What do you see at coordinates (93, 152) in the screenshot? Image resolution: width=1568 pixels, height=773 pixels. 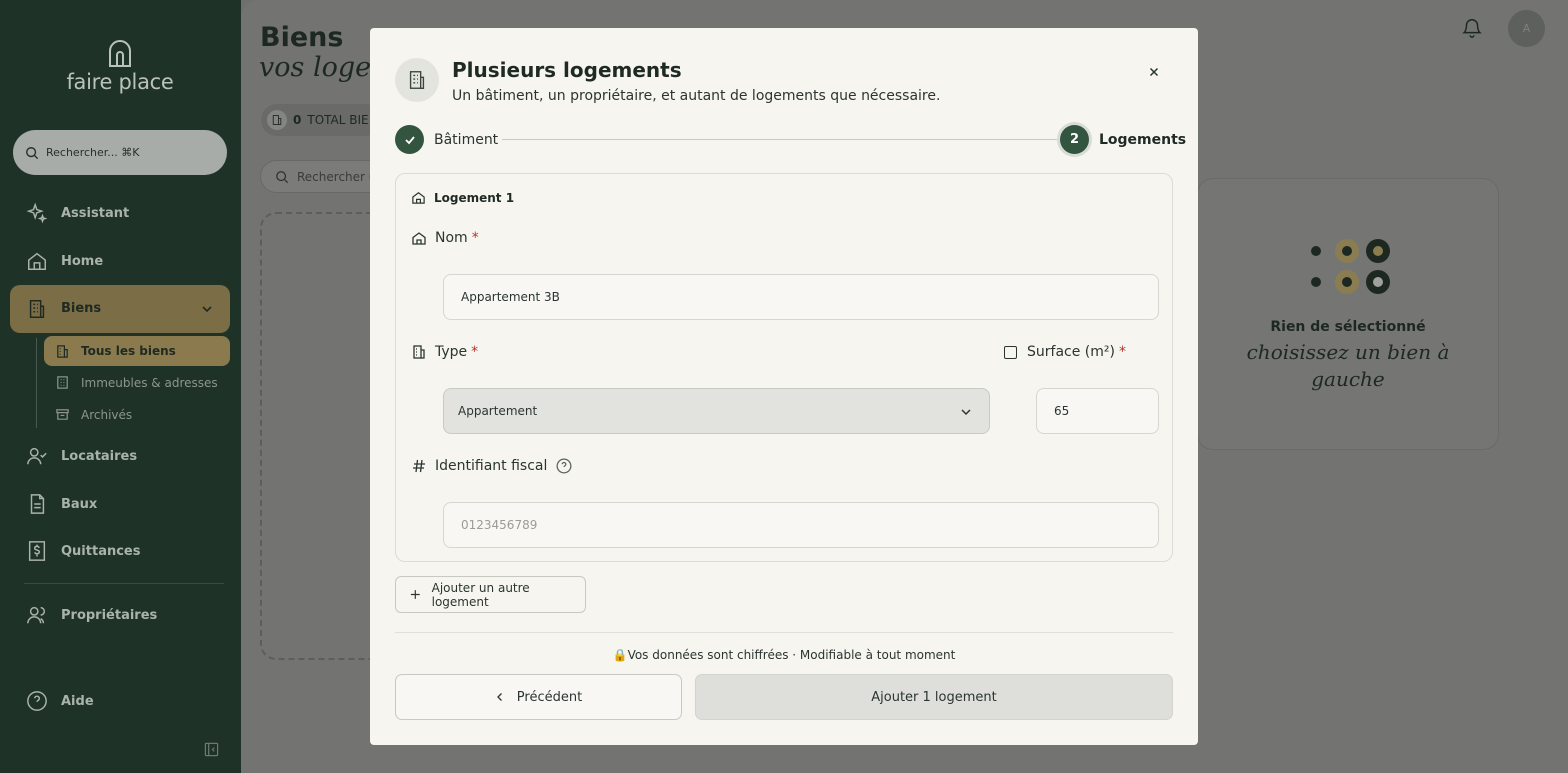 I see `sidebar-search-placeholder: Rechercher... ⌘K` at bounding box center [93, 152].